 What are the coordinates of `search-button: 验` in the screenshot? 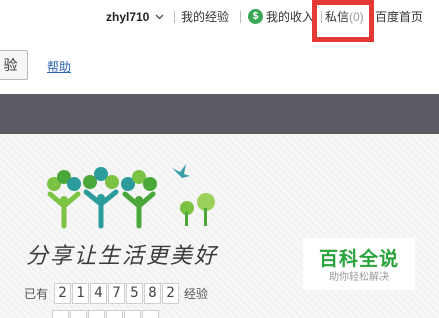 It's located at (14, 65).